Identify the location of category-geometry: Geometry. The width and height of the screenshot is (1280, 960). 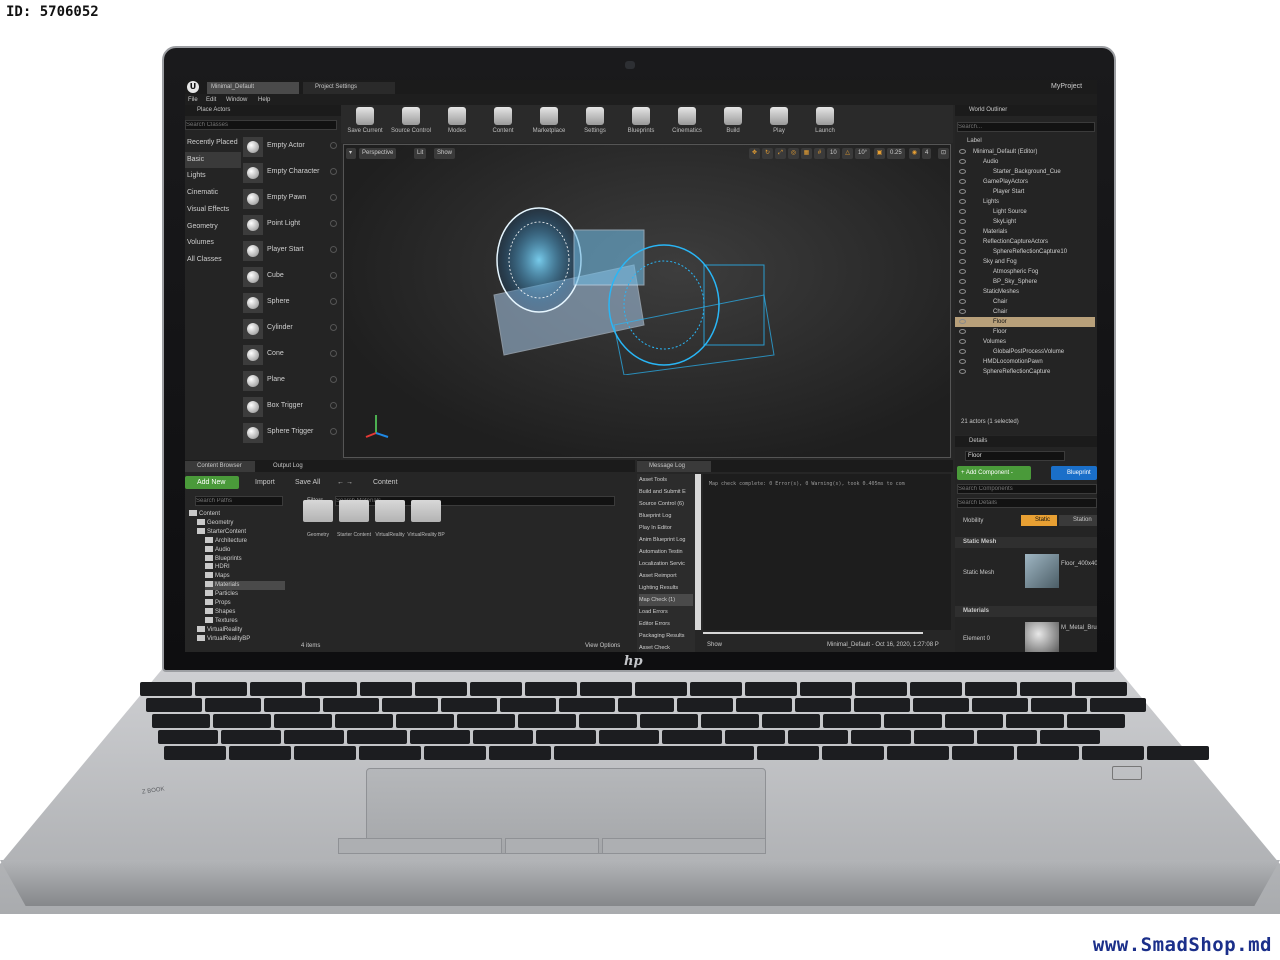
(213, 227).